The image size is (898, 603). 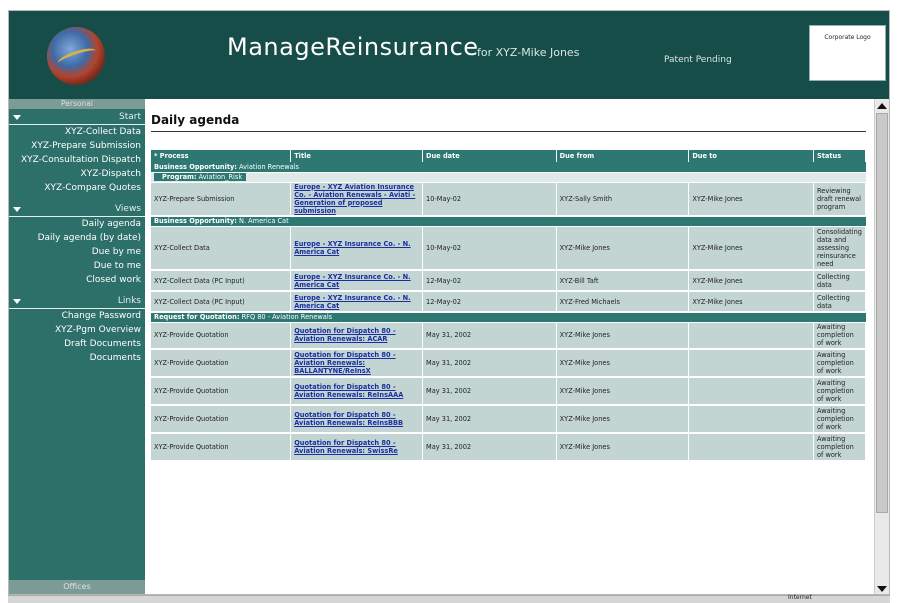 I want to click on cell-process: XYZ-Collect Data (PC Input), so click(x=221, y=281).